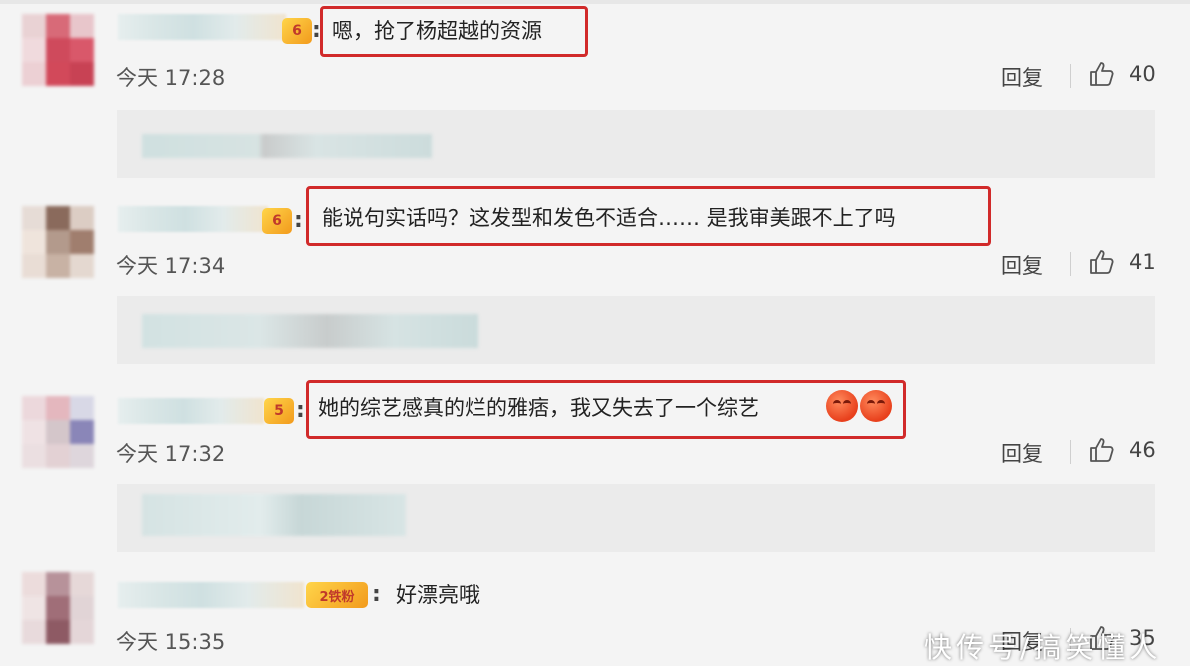 Image resolution: width=1190 pixels, height=666 pixels. I want to click on comment-text: 嗯，抢了杨超越的资源, so click(437, 31).